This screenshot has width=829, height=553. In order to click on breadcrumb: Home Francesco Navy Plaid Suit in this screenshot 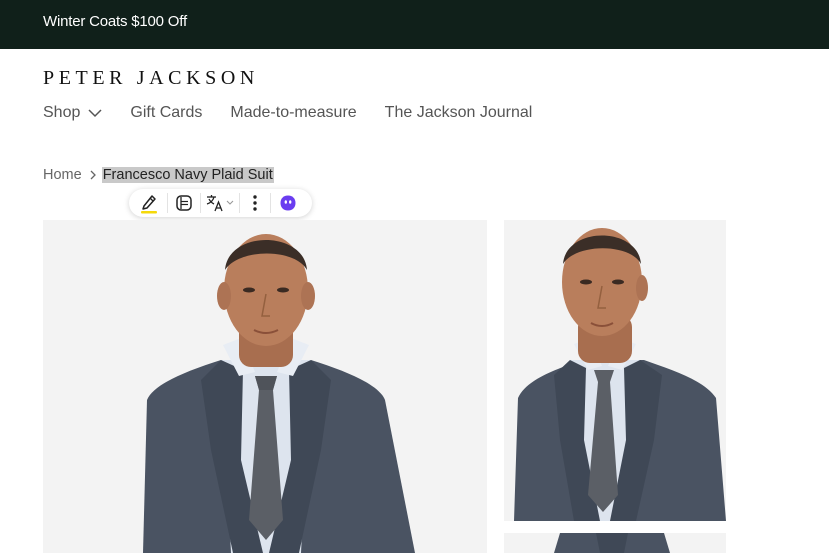, I will do `click(158, 175)`.